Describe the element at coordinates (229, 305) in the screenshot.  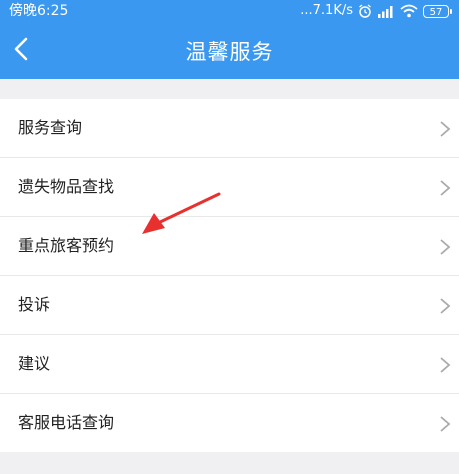
I see `menu-item-complaint: 投诉` at that location.